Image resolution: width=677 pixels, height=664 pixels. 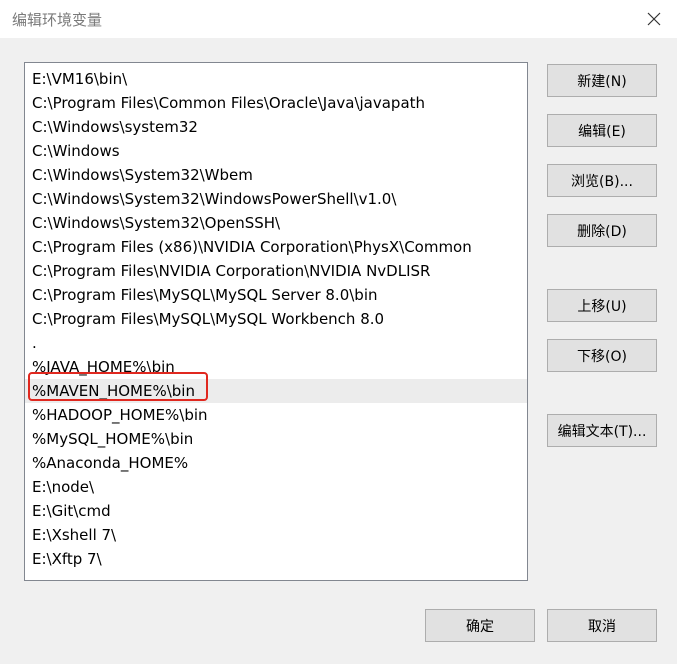 I want to click on list-item: %MAVEN_HOME%\bin, so click(x=276, y=391).